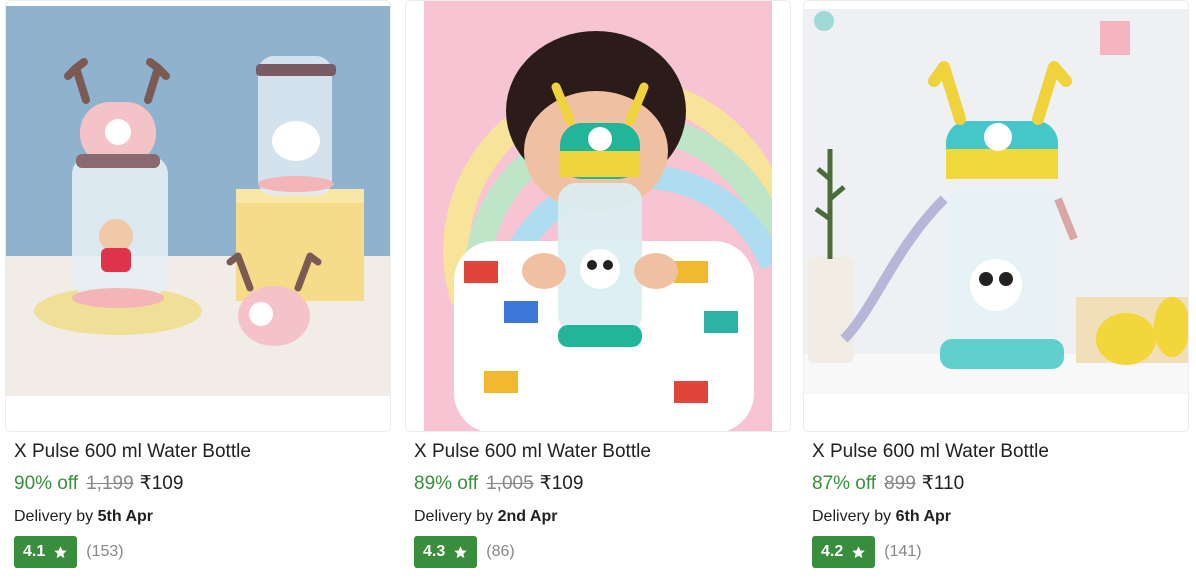 The image size is (1196, 578). What do you see at coordinates (110, 483) in the screenshot?
I see `original-price: 1,199` at bounding box center [110, 483].